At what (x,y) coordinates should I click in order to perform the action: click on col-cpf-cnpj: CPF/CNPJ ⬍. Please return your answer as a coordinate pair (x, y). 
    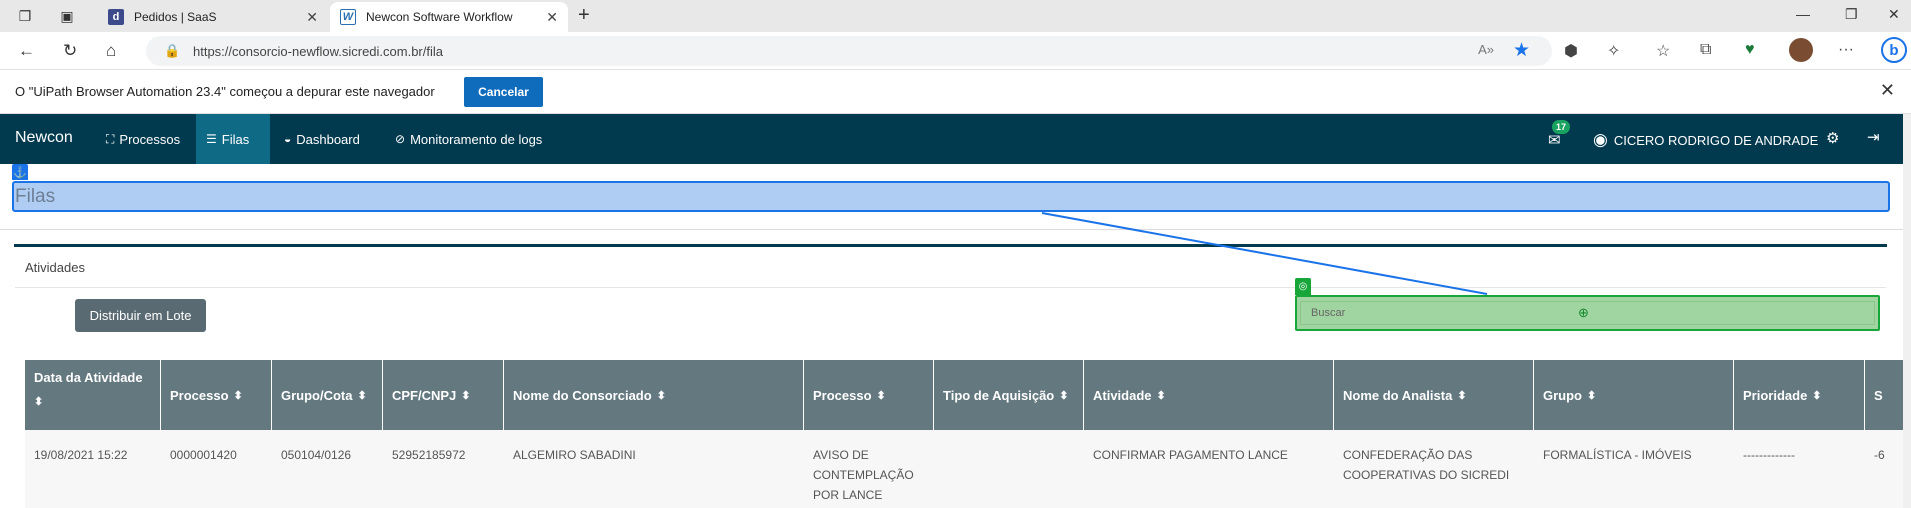
    Looking at the image, I should click on (443, 395).